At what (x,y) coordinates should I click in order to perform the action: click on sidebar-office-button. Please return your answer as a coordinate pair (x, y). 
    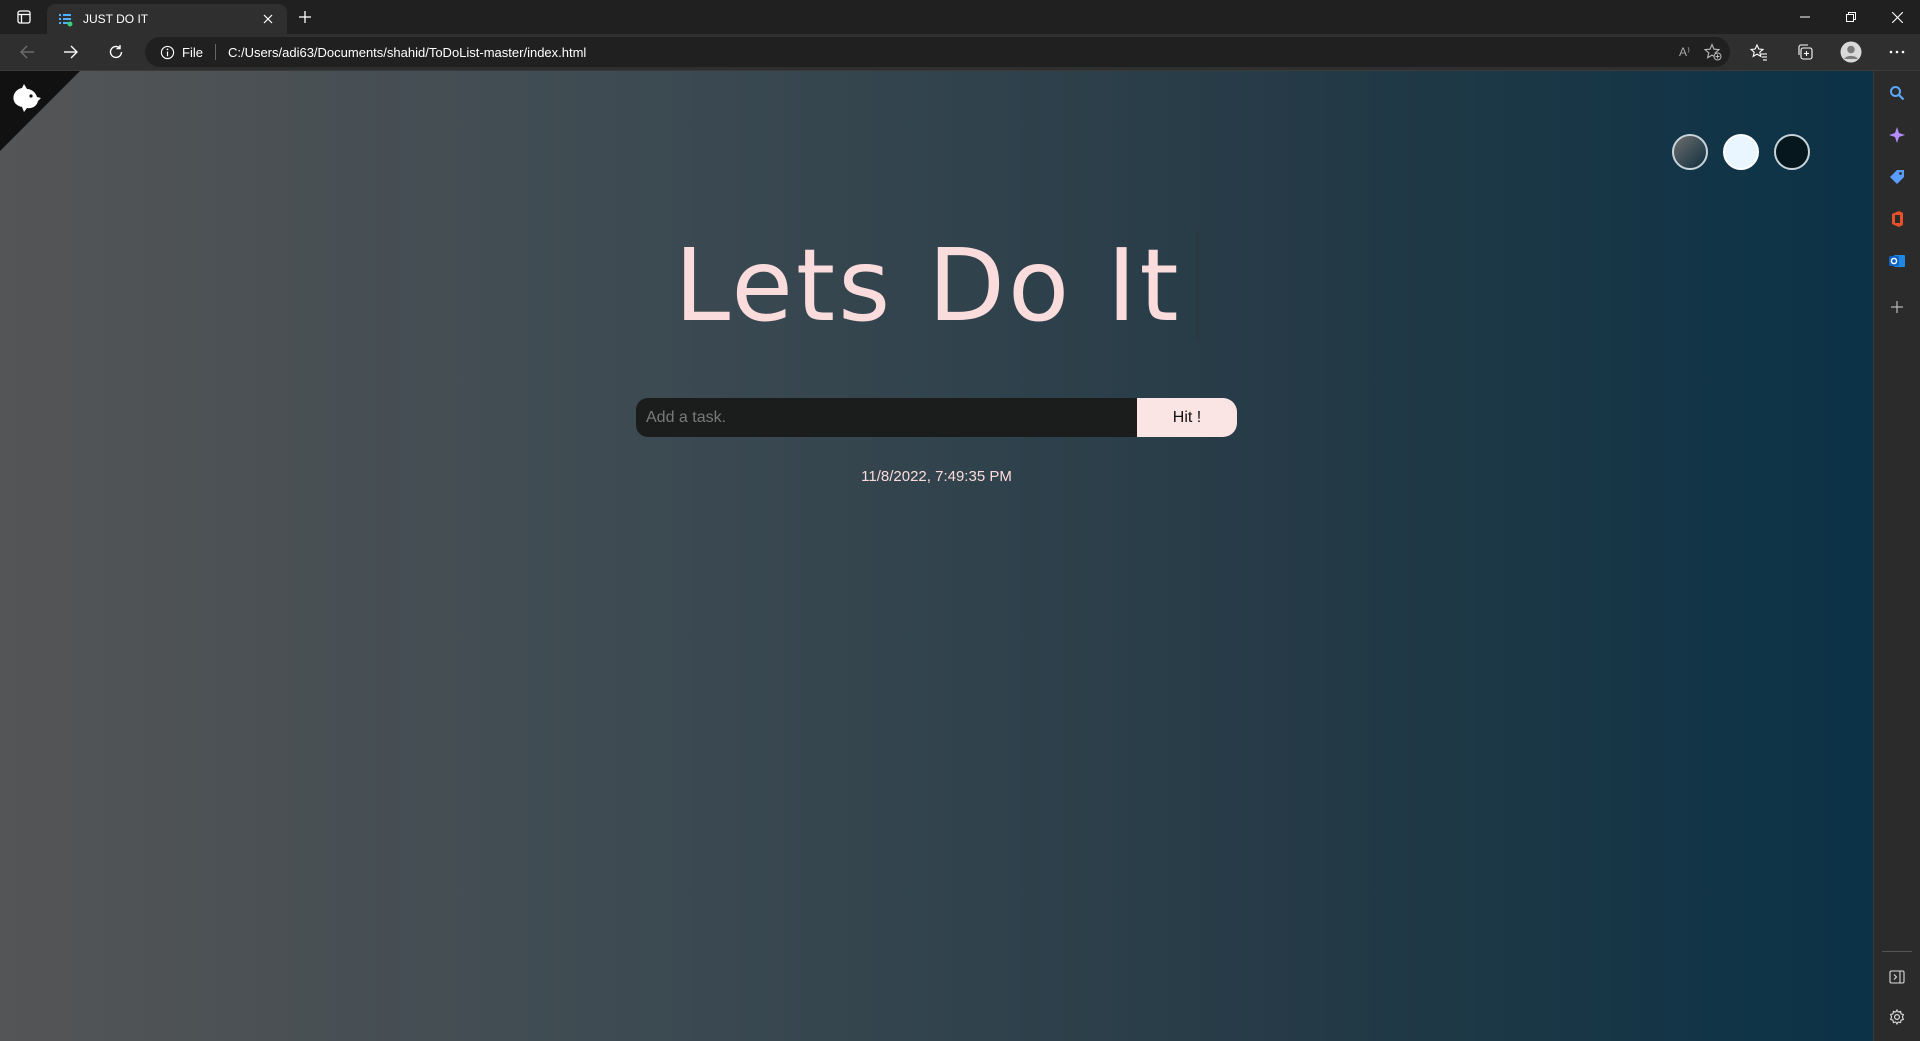
    Looking at the image, I should click on (1897, 219).